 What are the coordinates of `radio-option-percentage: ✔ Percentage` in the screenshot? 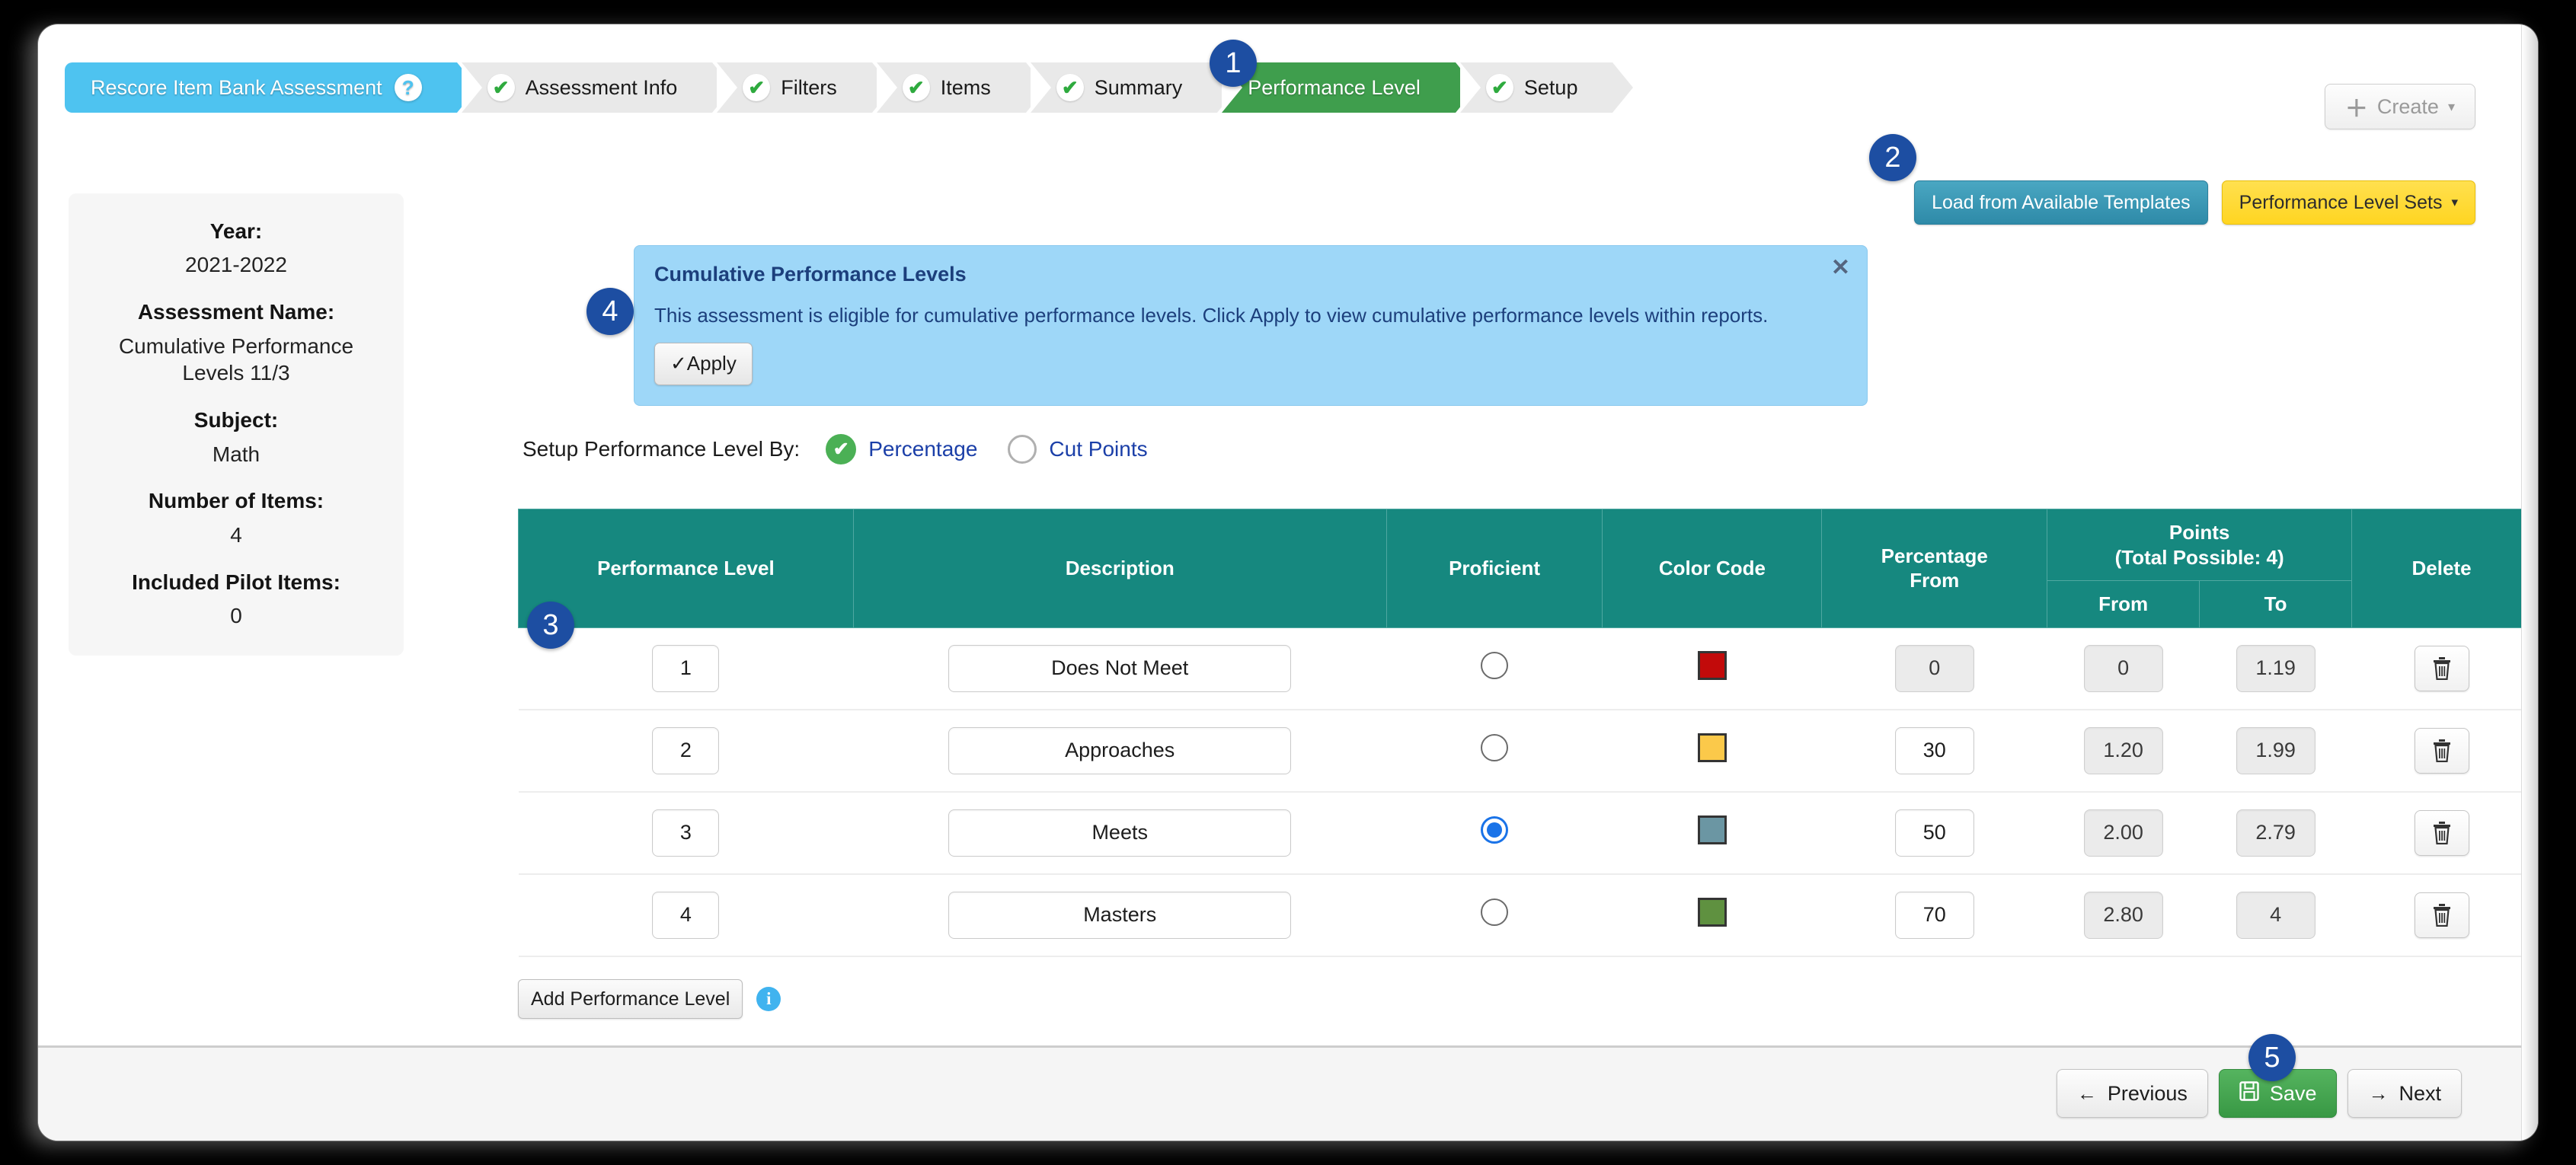 It's located at (902, 449).